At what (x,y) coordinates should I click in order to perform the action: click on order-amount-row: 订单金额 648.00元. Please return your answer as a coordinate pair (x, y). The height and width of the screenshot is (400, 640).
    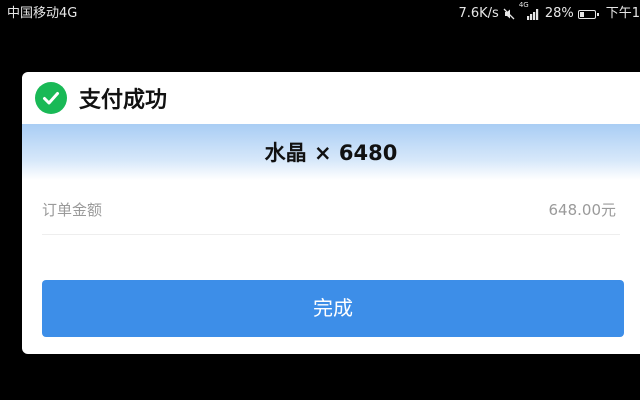
    Looking at the image, I should click on (331, 207).